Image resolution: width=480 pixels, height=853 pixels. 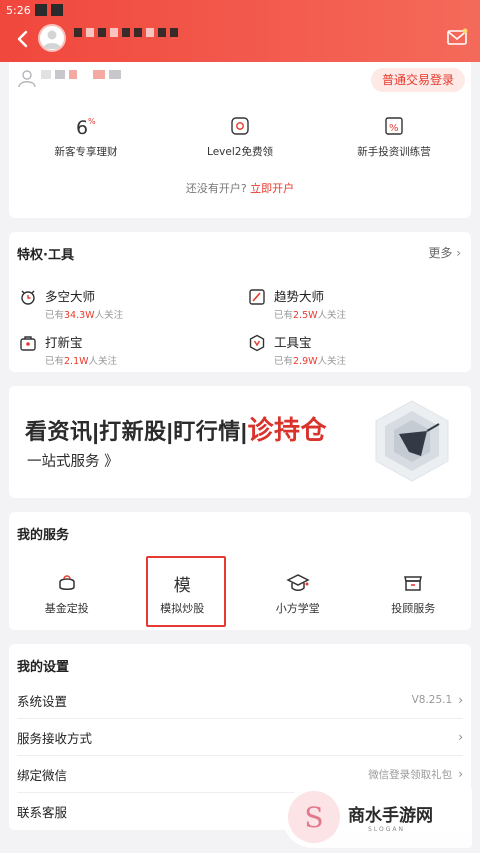 I want to click on store-icon, so click(x=414, y=583).